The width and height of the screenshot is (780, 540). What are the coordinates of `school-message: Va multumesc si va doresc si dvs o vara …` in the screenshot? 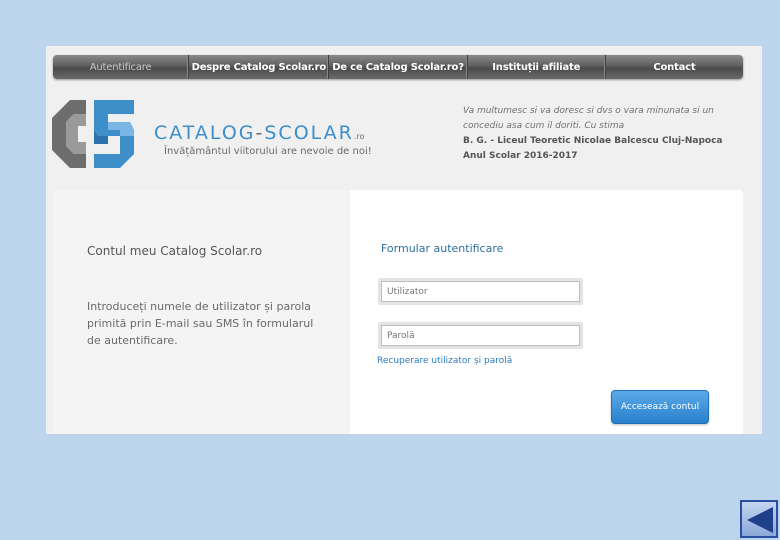 It's located at (598, 134).